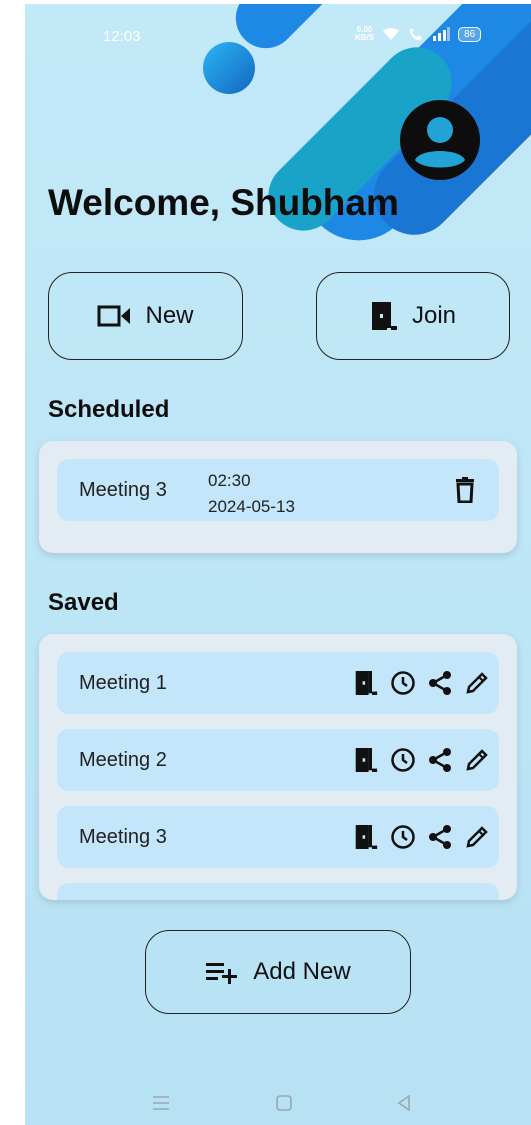 The width and height of the screenshot is (531, 1125). I want to click on call-icon, so click(416, 34).